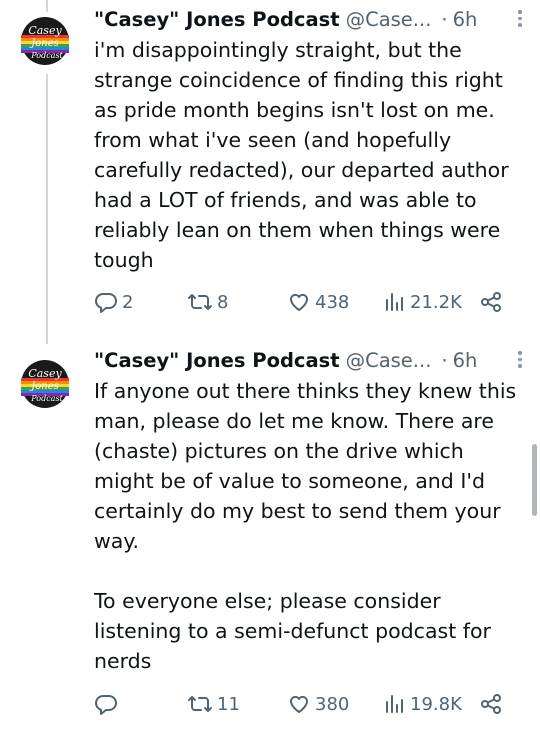 The width and height of the screenshot is (540, 736). I want to click on reply-button, so click(108, 704).